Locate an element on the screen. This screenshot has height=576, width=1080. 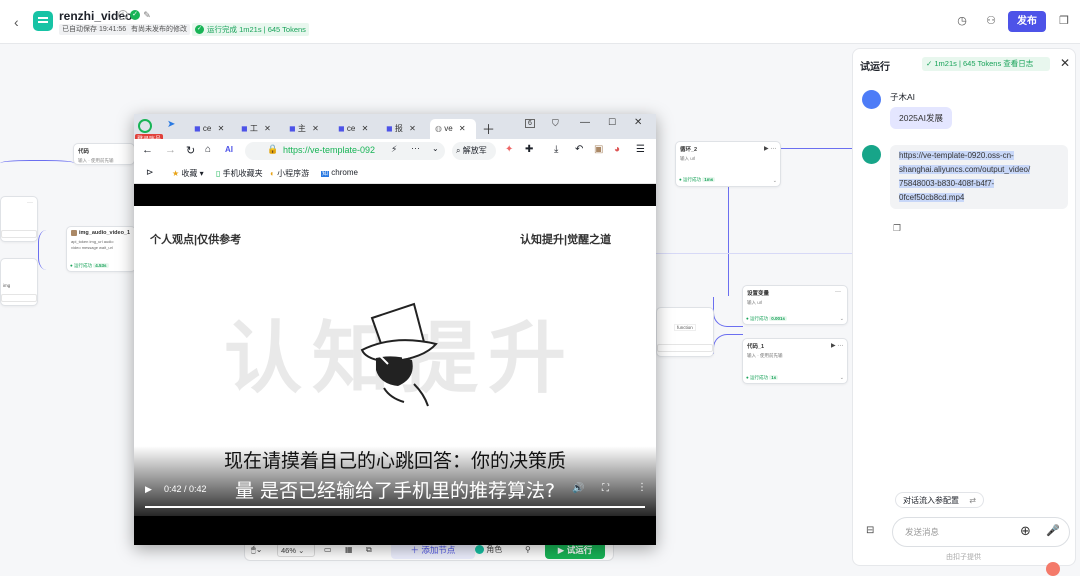
partial-node: img is located at coordinates (19, 282).